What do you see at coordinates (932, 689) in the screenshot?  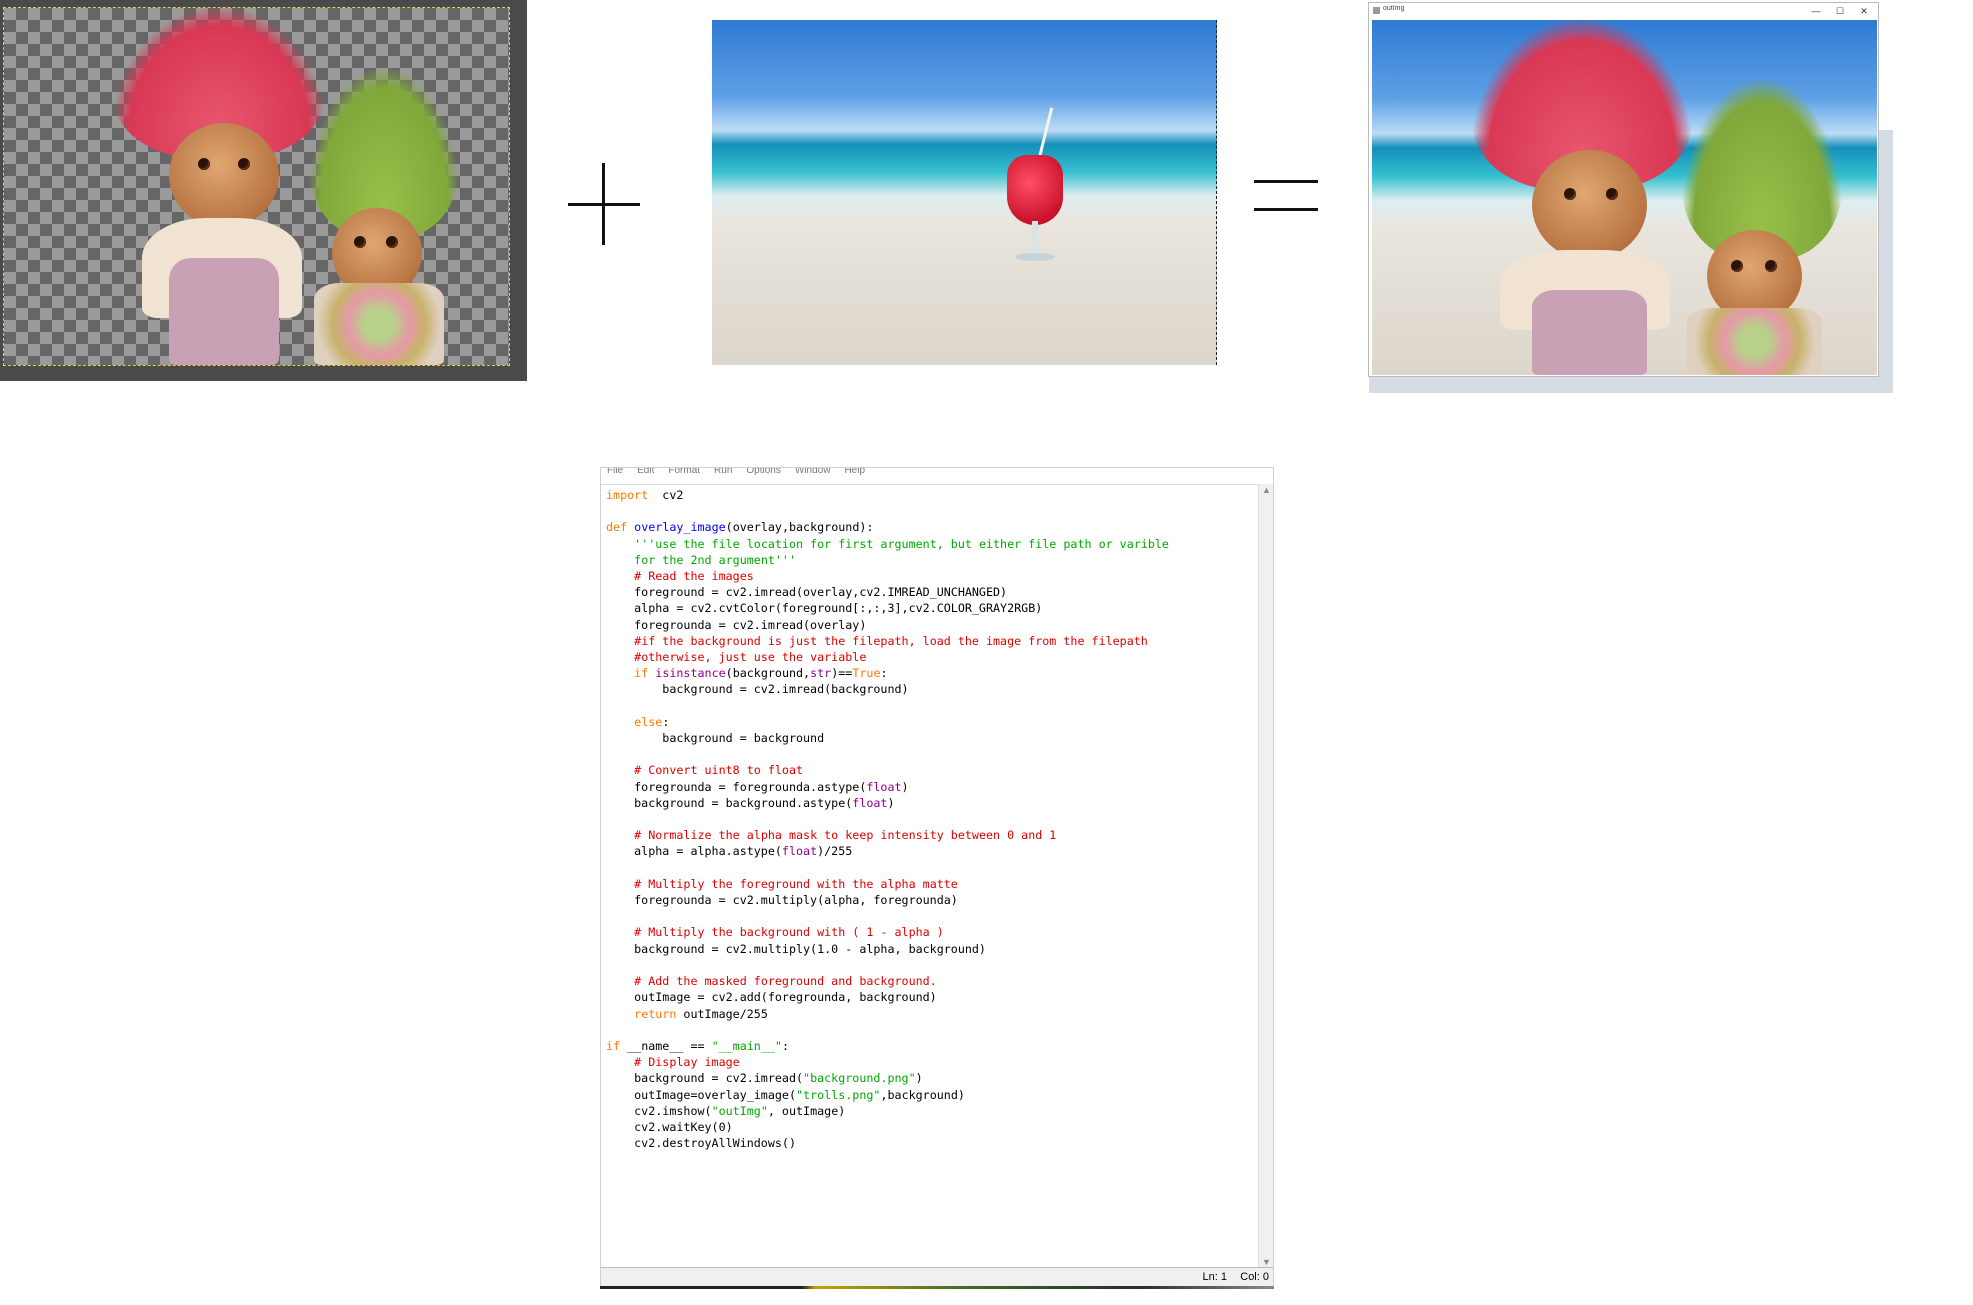 I see `code-line: background = cv2.imread(background)` at bounding box center [932, 689].